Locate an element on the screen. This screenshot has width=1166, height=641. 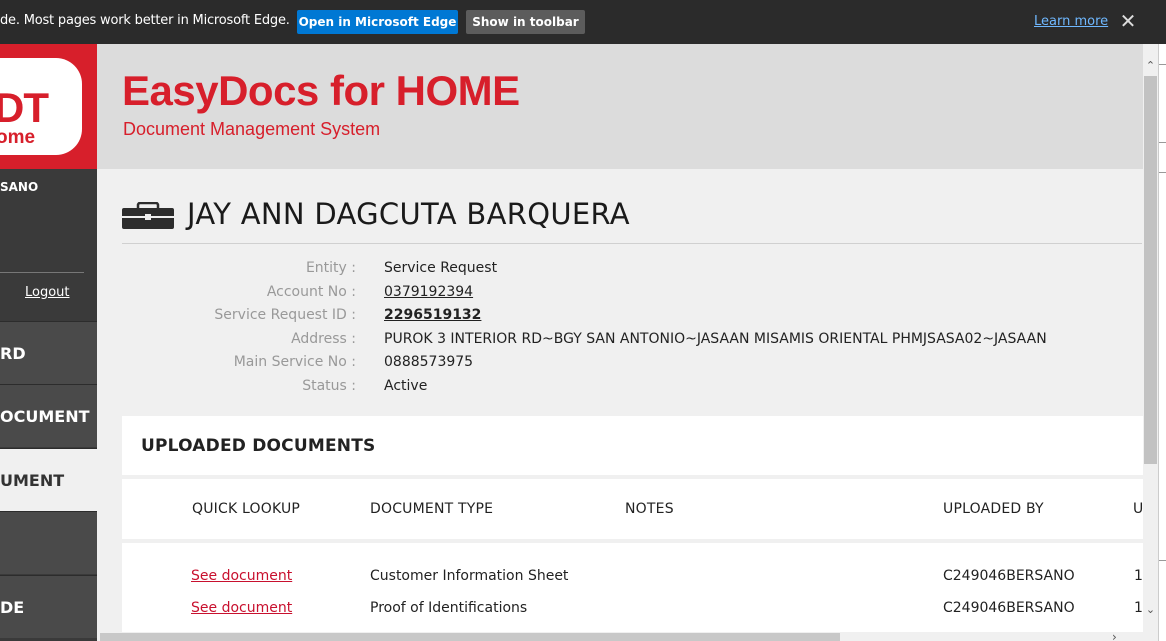
column-header-quick-lookup: QUICK LOOKUP is located at coordinates (246, 509).